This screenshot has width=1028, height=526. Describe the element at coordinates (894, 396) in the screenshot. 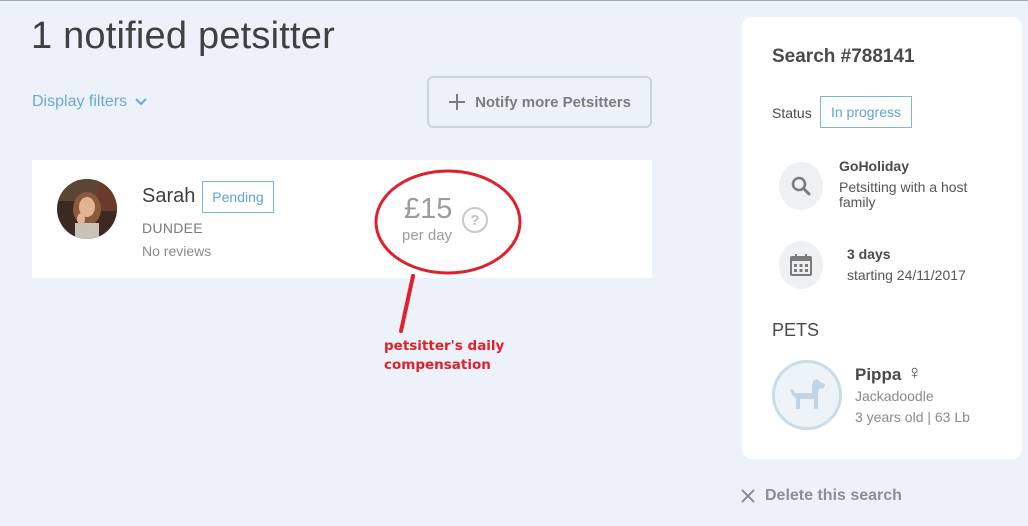

I see `pet-breed: Jackadoodle` at that location.